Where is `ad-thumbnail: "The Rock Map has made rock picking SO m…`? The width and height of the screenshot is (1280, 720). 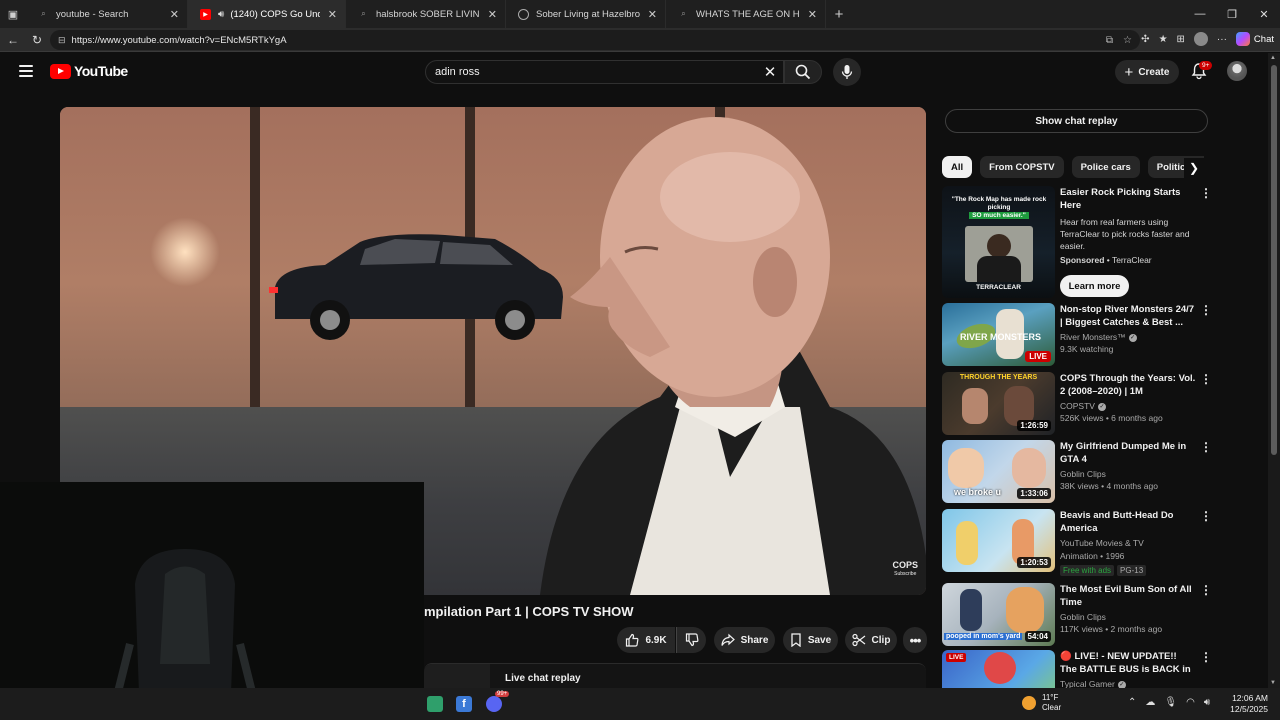 ad-thumbnail: "The Rock Map has made rock picking SO m… is located at coordinates (998, 242).